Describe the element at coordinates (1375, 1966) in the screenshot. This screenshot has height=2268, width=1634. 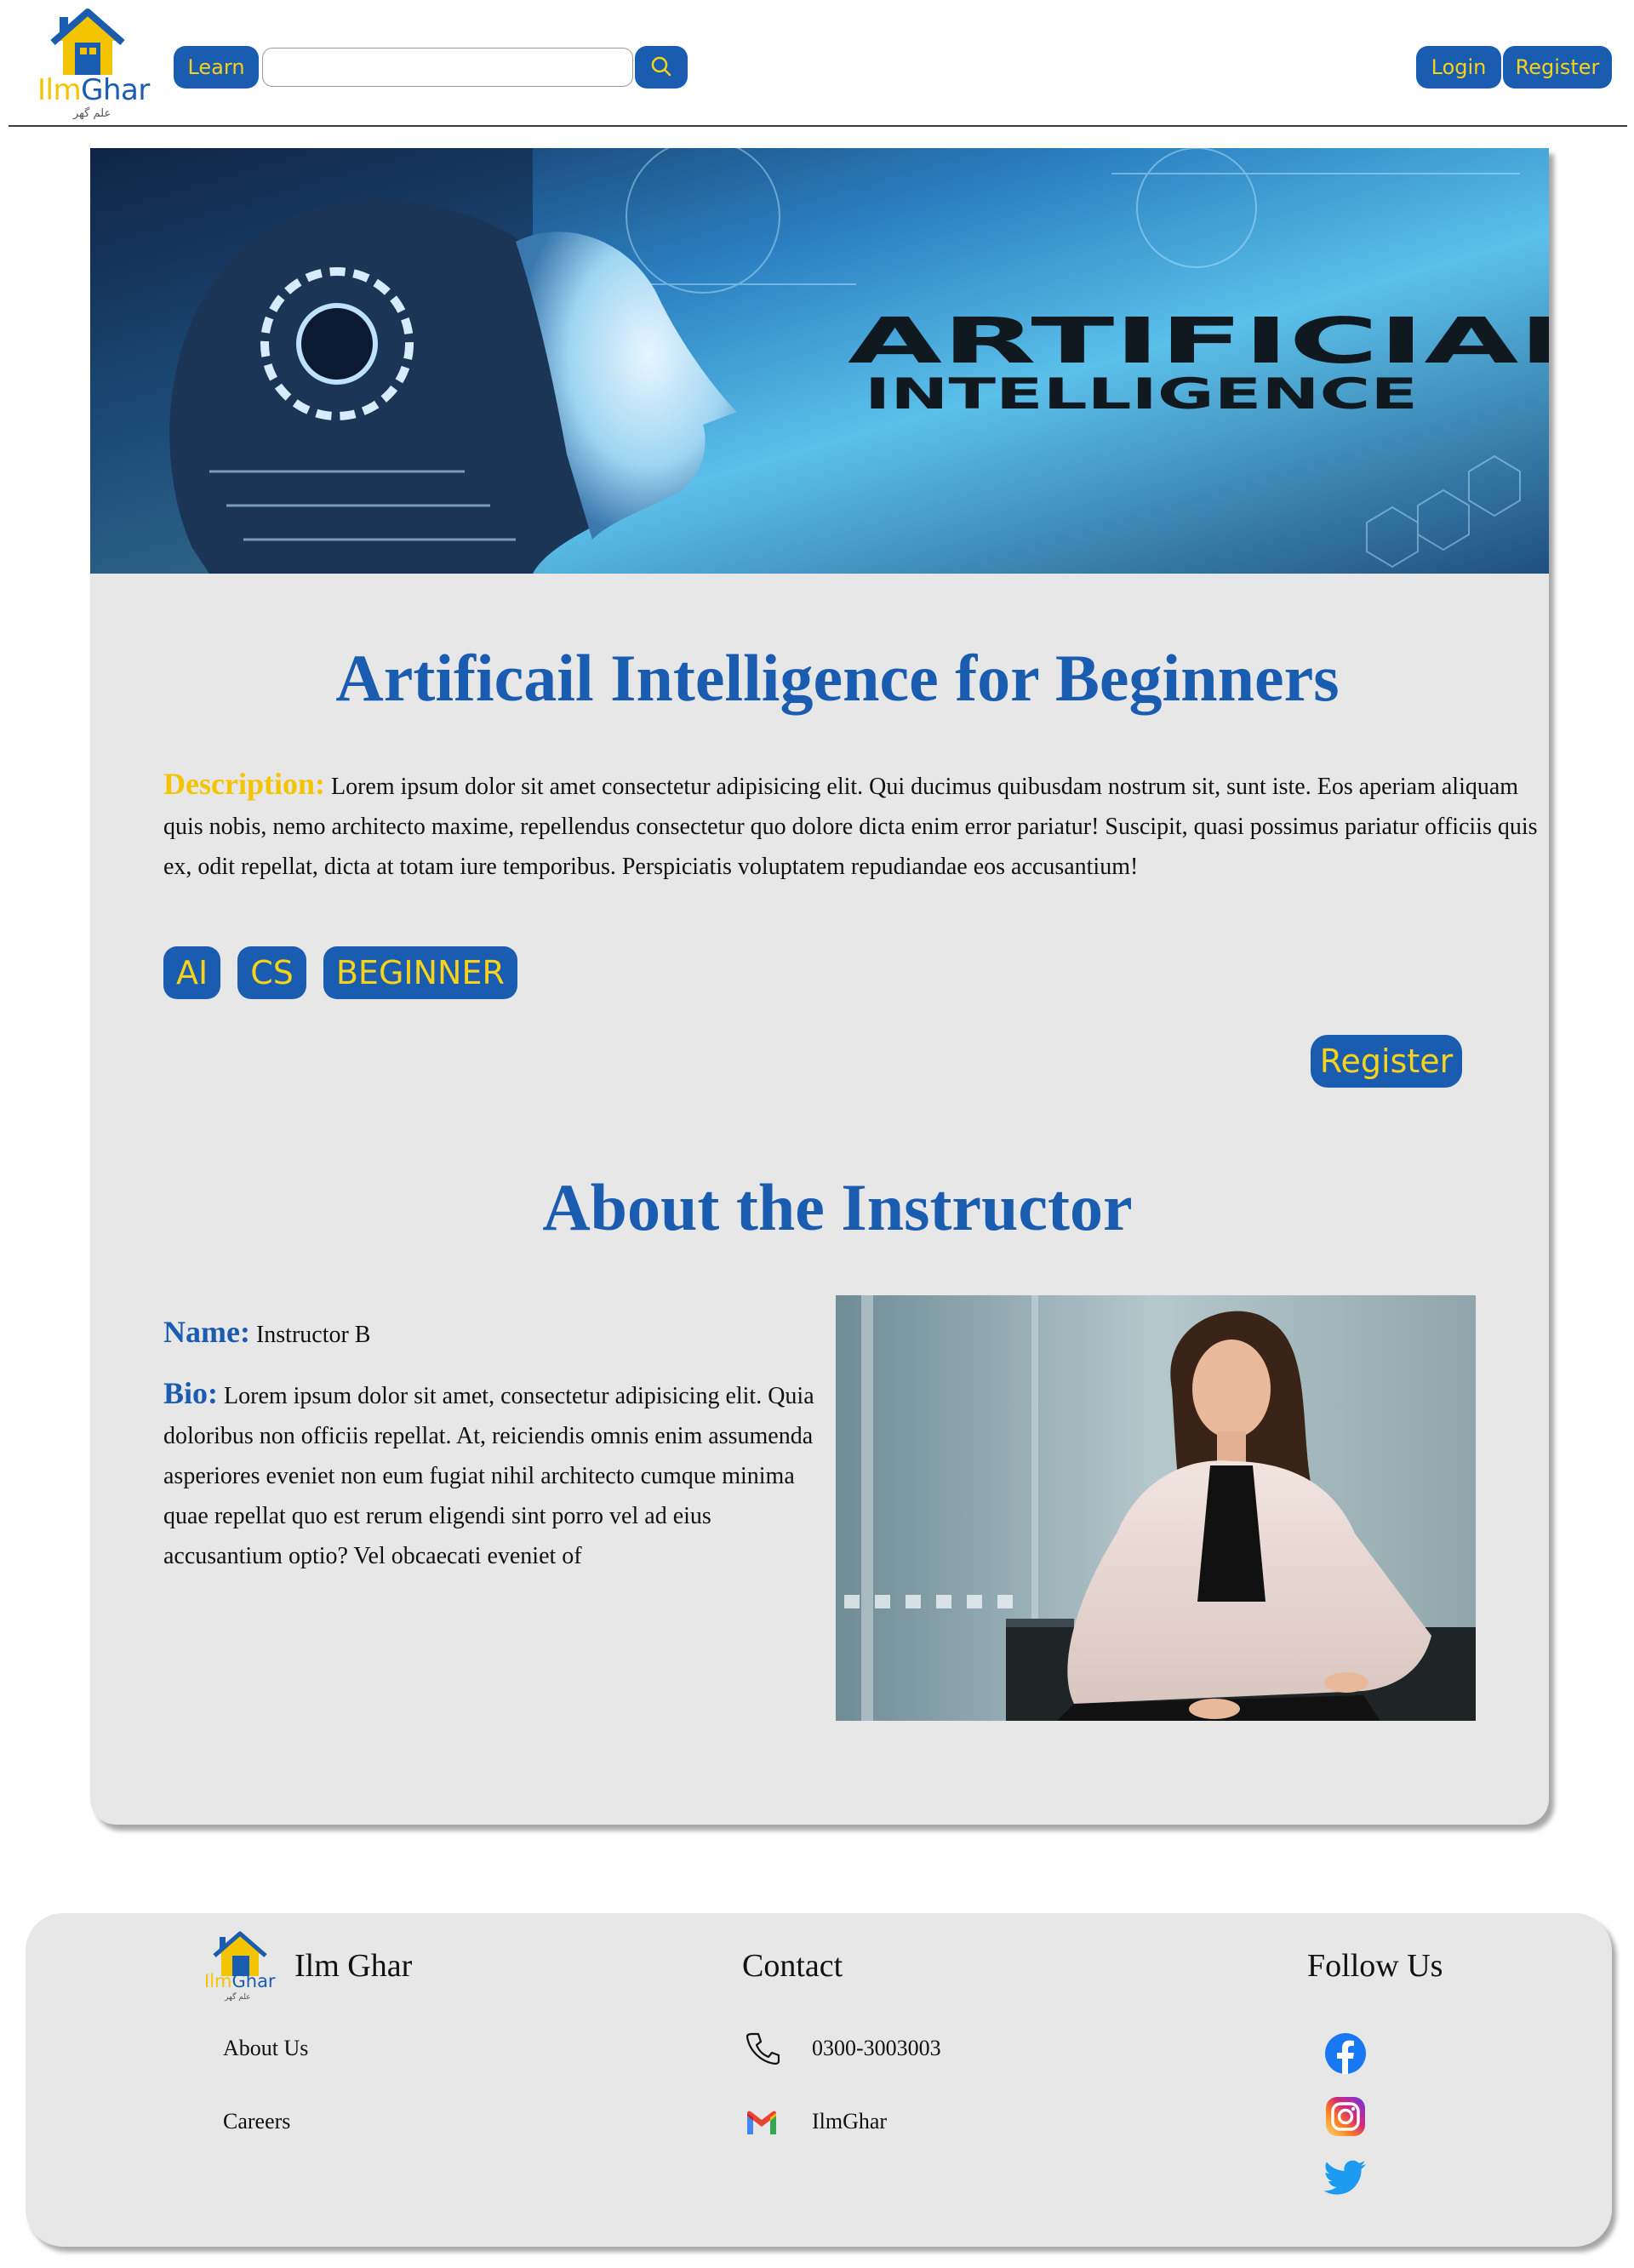
I see `follow-us-heading: Follow Us` at that location.